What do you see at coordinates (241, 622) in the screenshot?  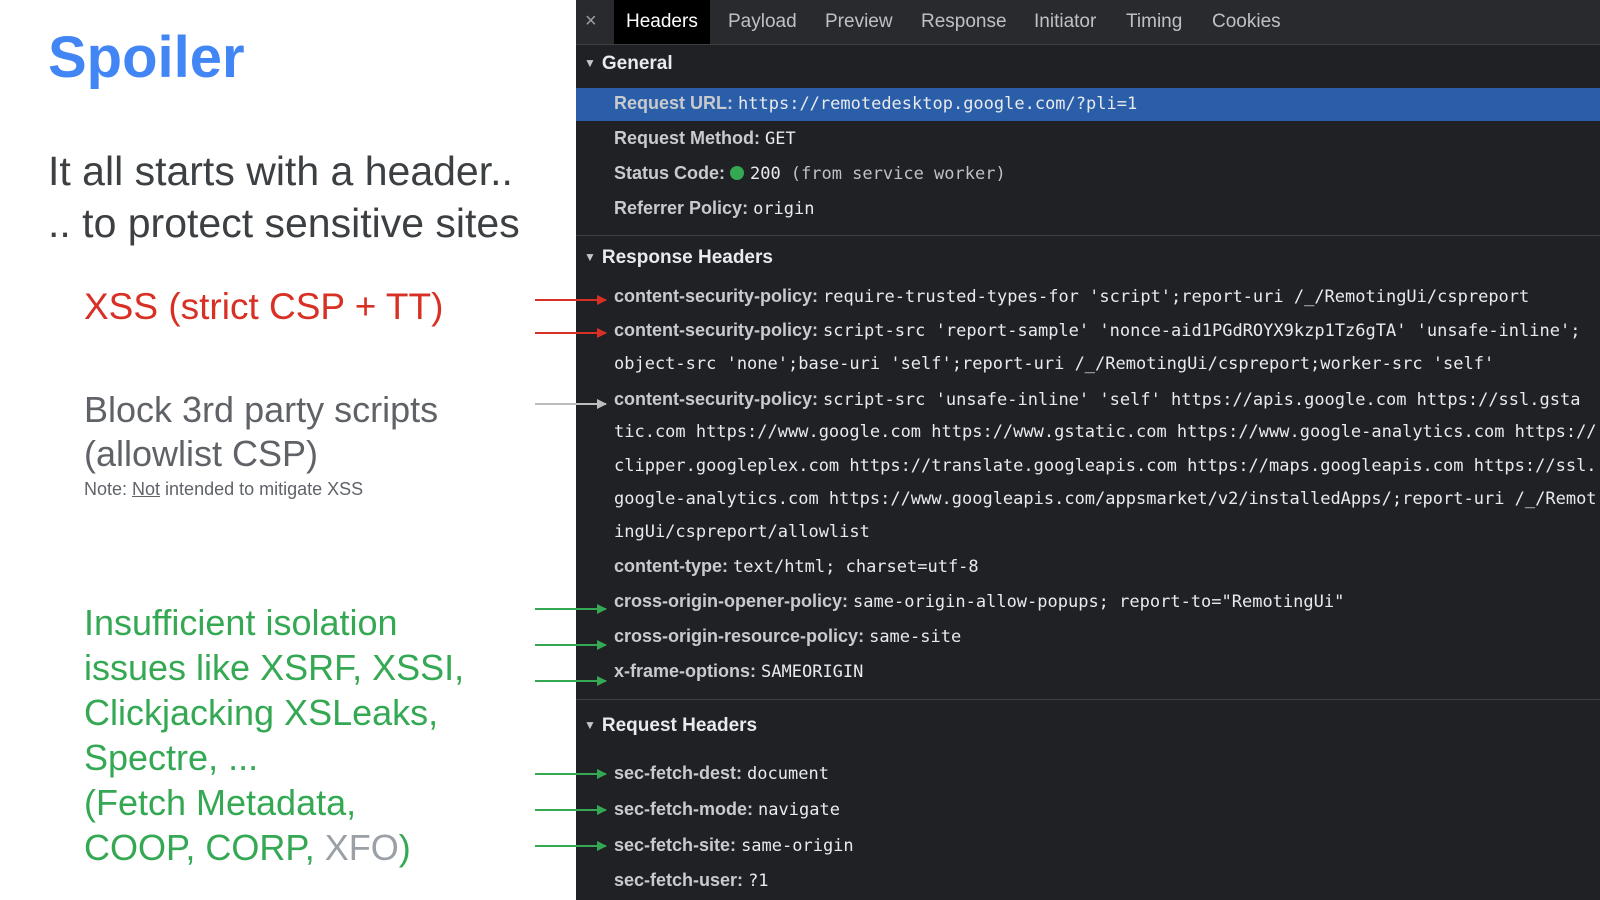 I see `isolation-line: Insufficient isolation` at bounding box center [241, 622].